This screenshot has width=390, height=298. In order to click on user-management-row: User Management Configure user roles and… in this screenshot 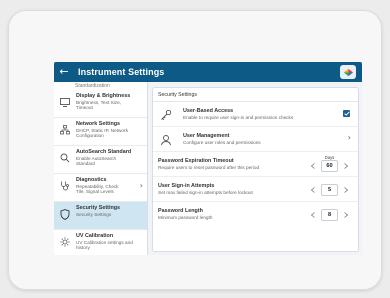, I will do `click(255, 139)`.